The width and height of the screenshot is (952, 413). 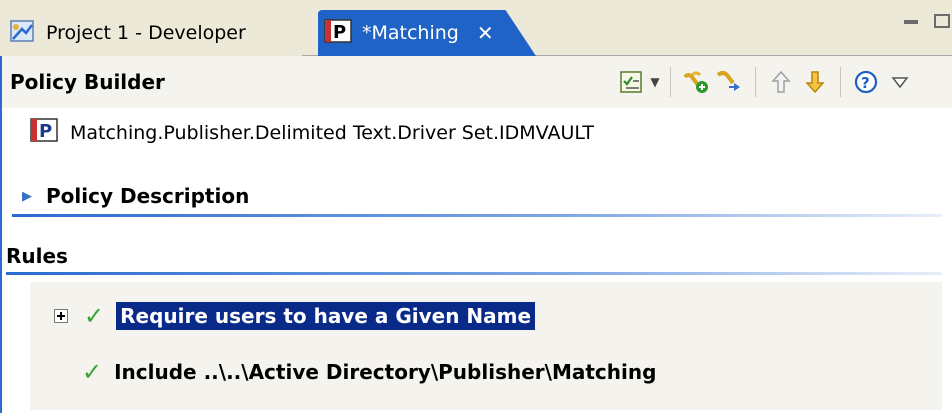 I want to click on simulate-icon, so click(x=730, y=82).